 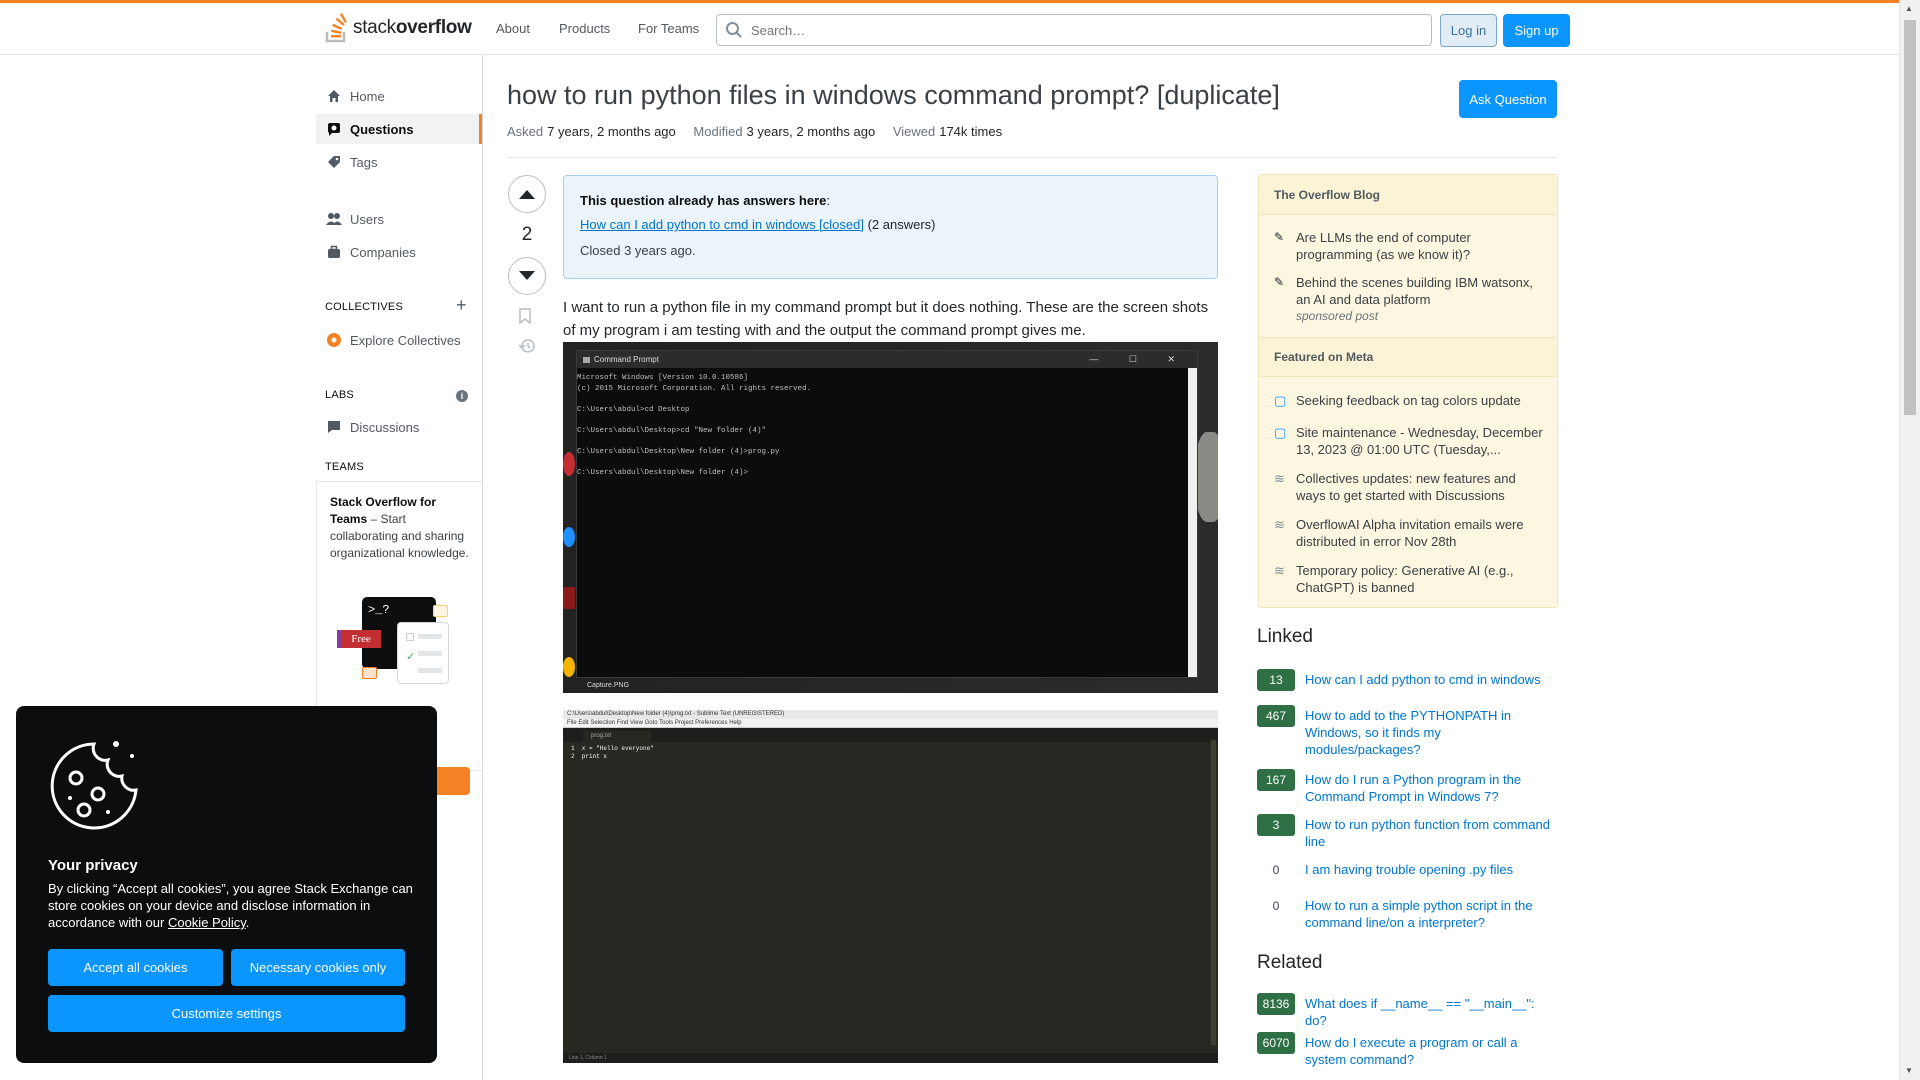 What do you see at coordinates (584, 28) in the screenshot?
I see `nav-products: Products` at bounding box center [584, 28].